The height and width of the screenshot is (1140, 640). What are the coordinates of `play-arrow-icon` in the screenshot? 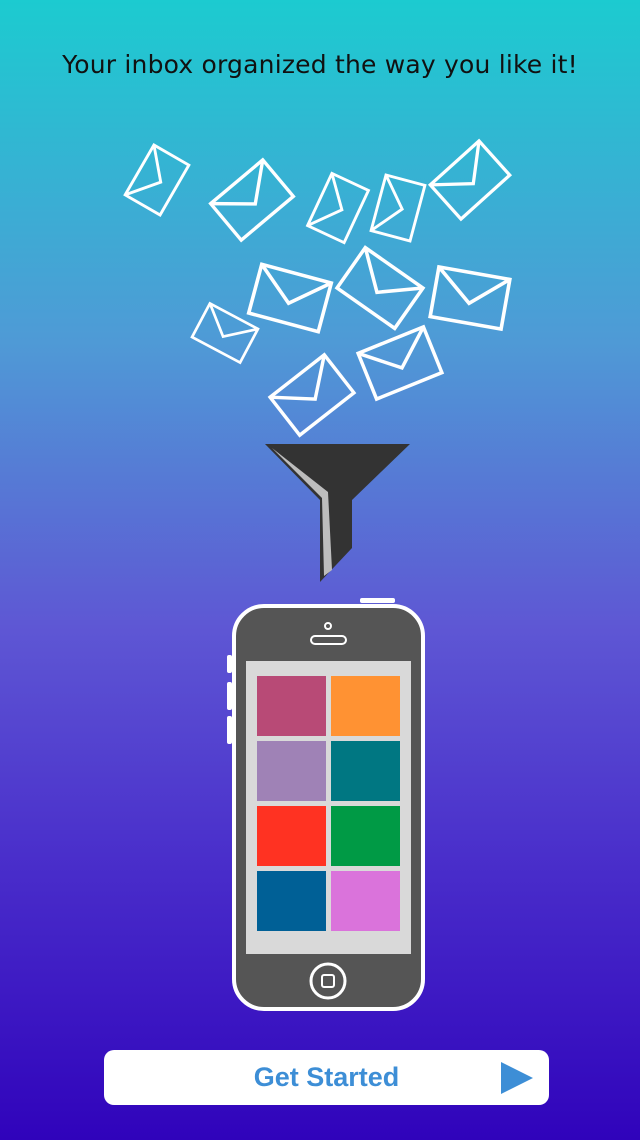 It's located at (517, 1078).